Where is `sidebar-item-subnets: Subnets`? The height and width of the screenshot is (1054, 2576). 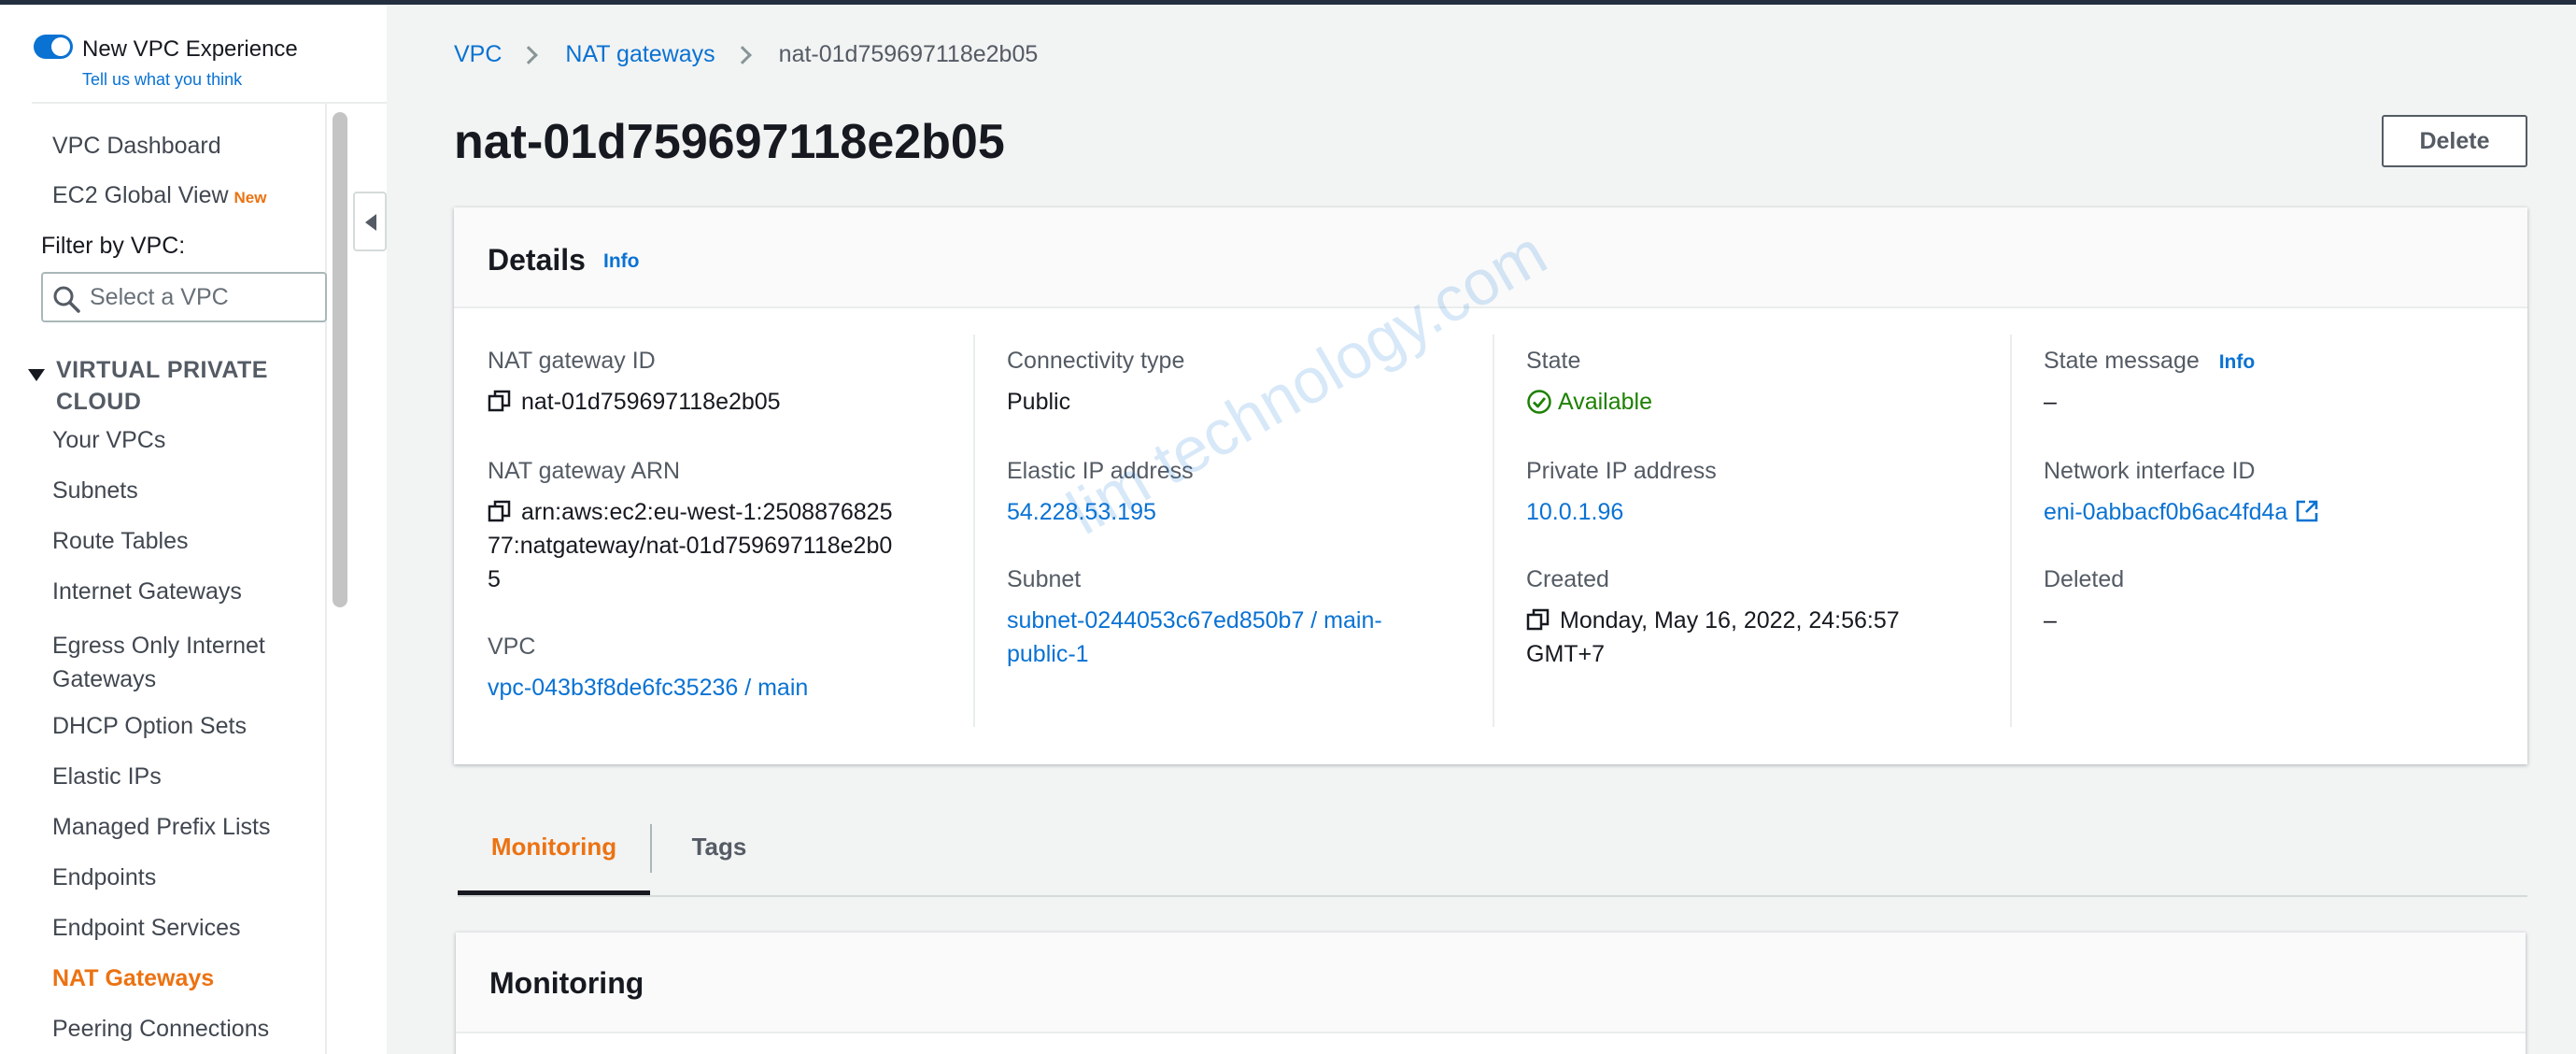
sidebar-item-subnets: Subnets is located at coordinates (95, 491).